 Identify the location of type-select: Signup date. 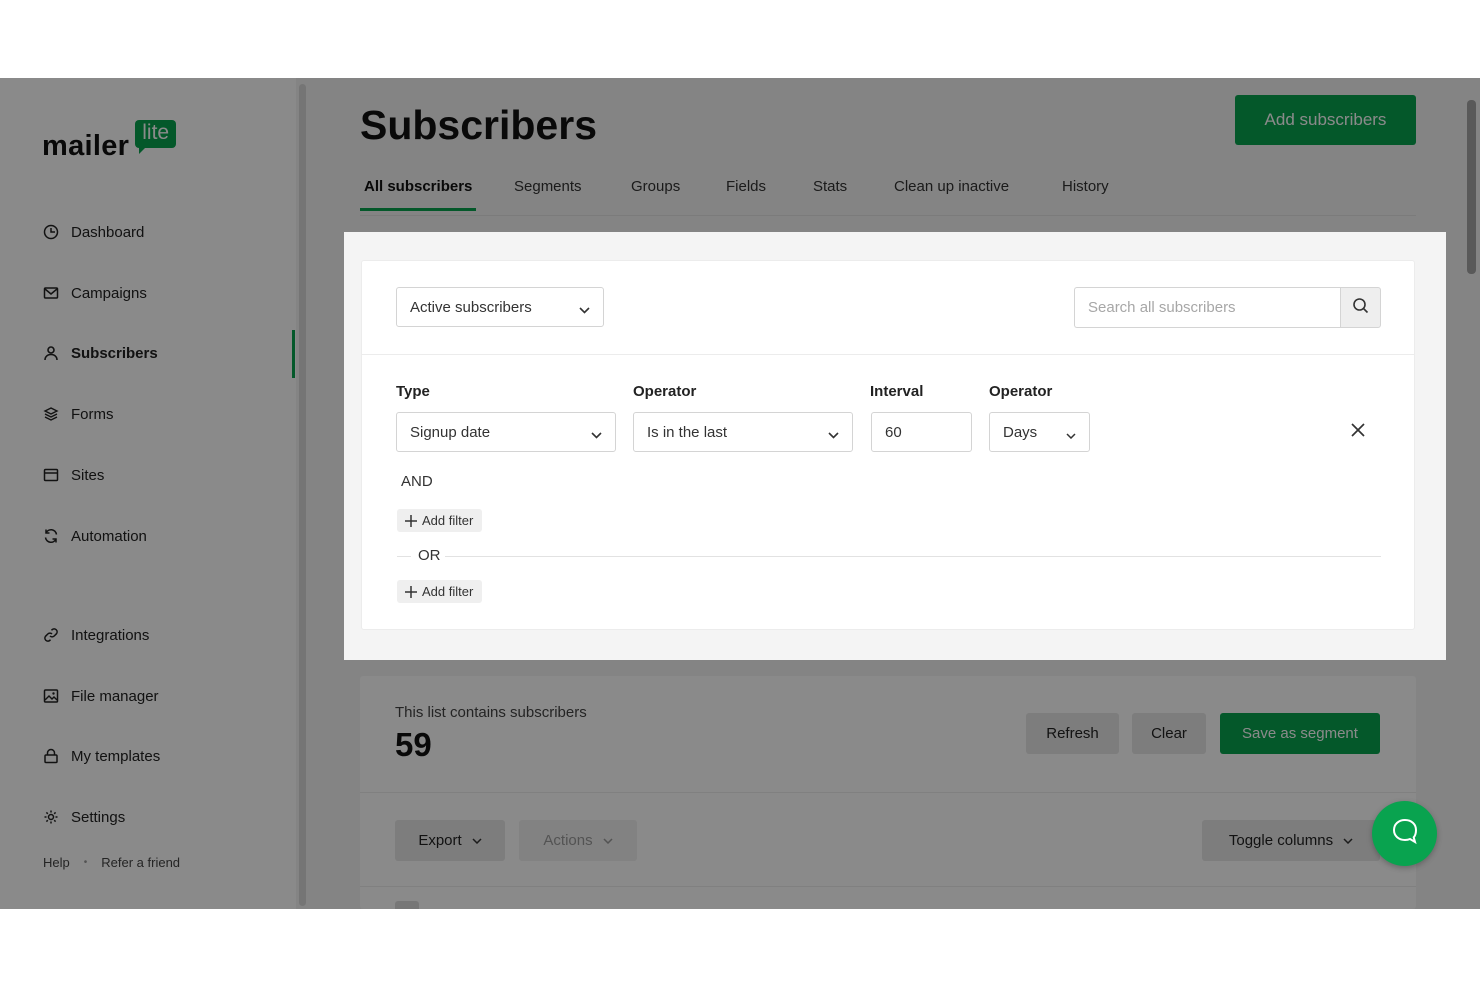
(506, 432).